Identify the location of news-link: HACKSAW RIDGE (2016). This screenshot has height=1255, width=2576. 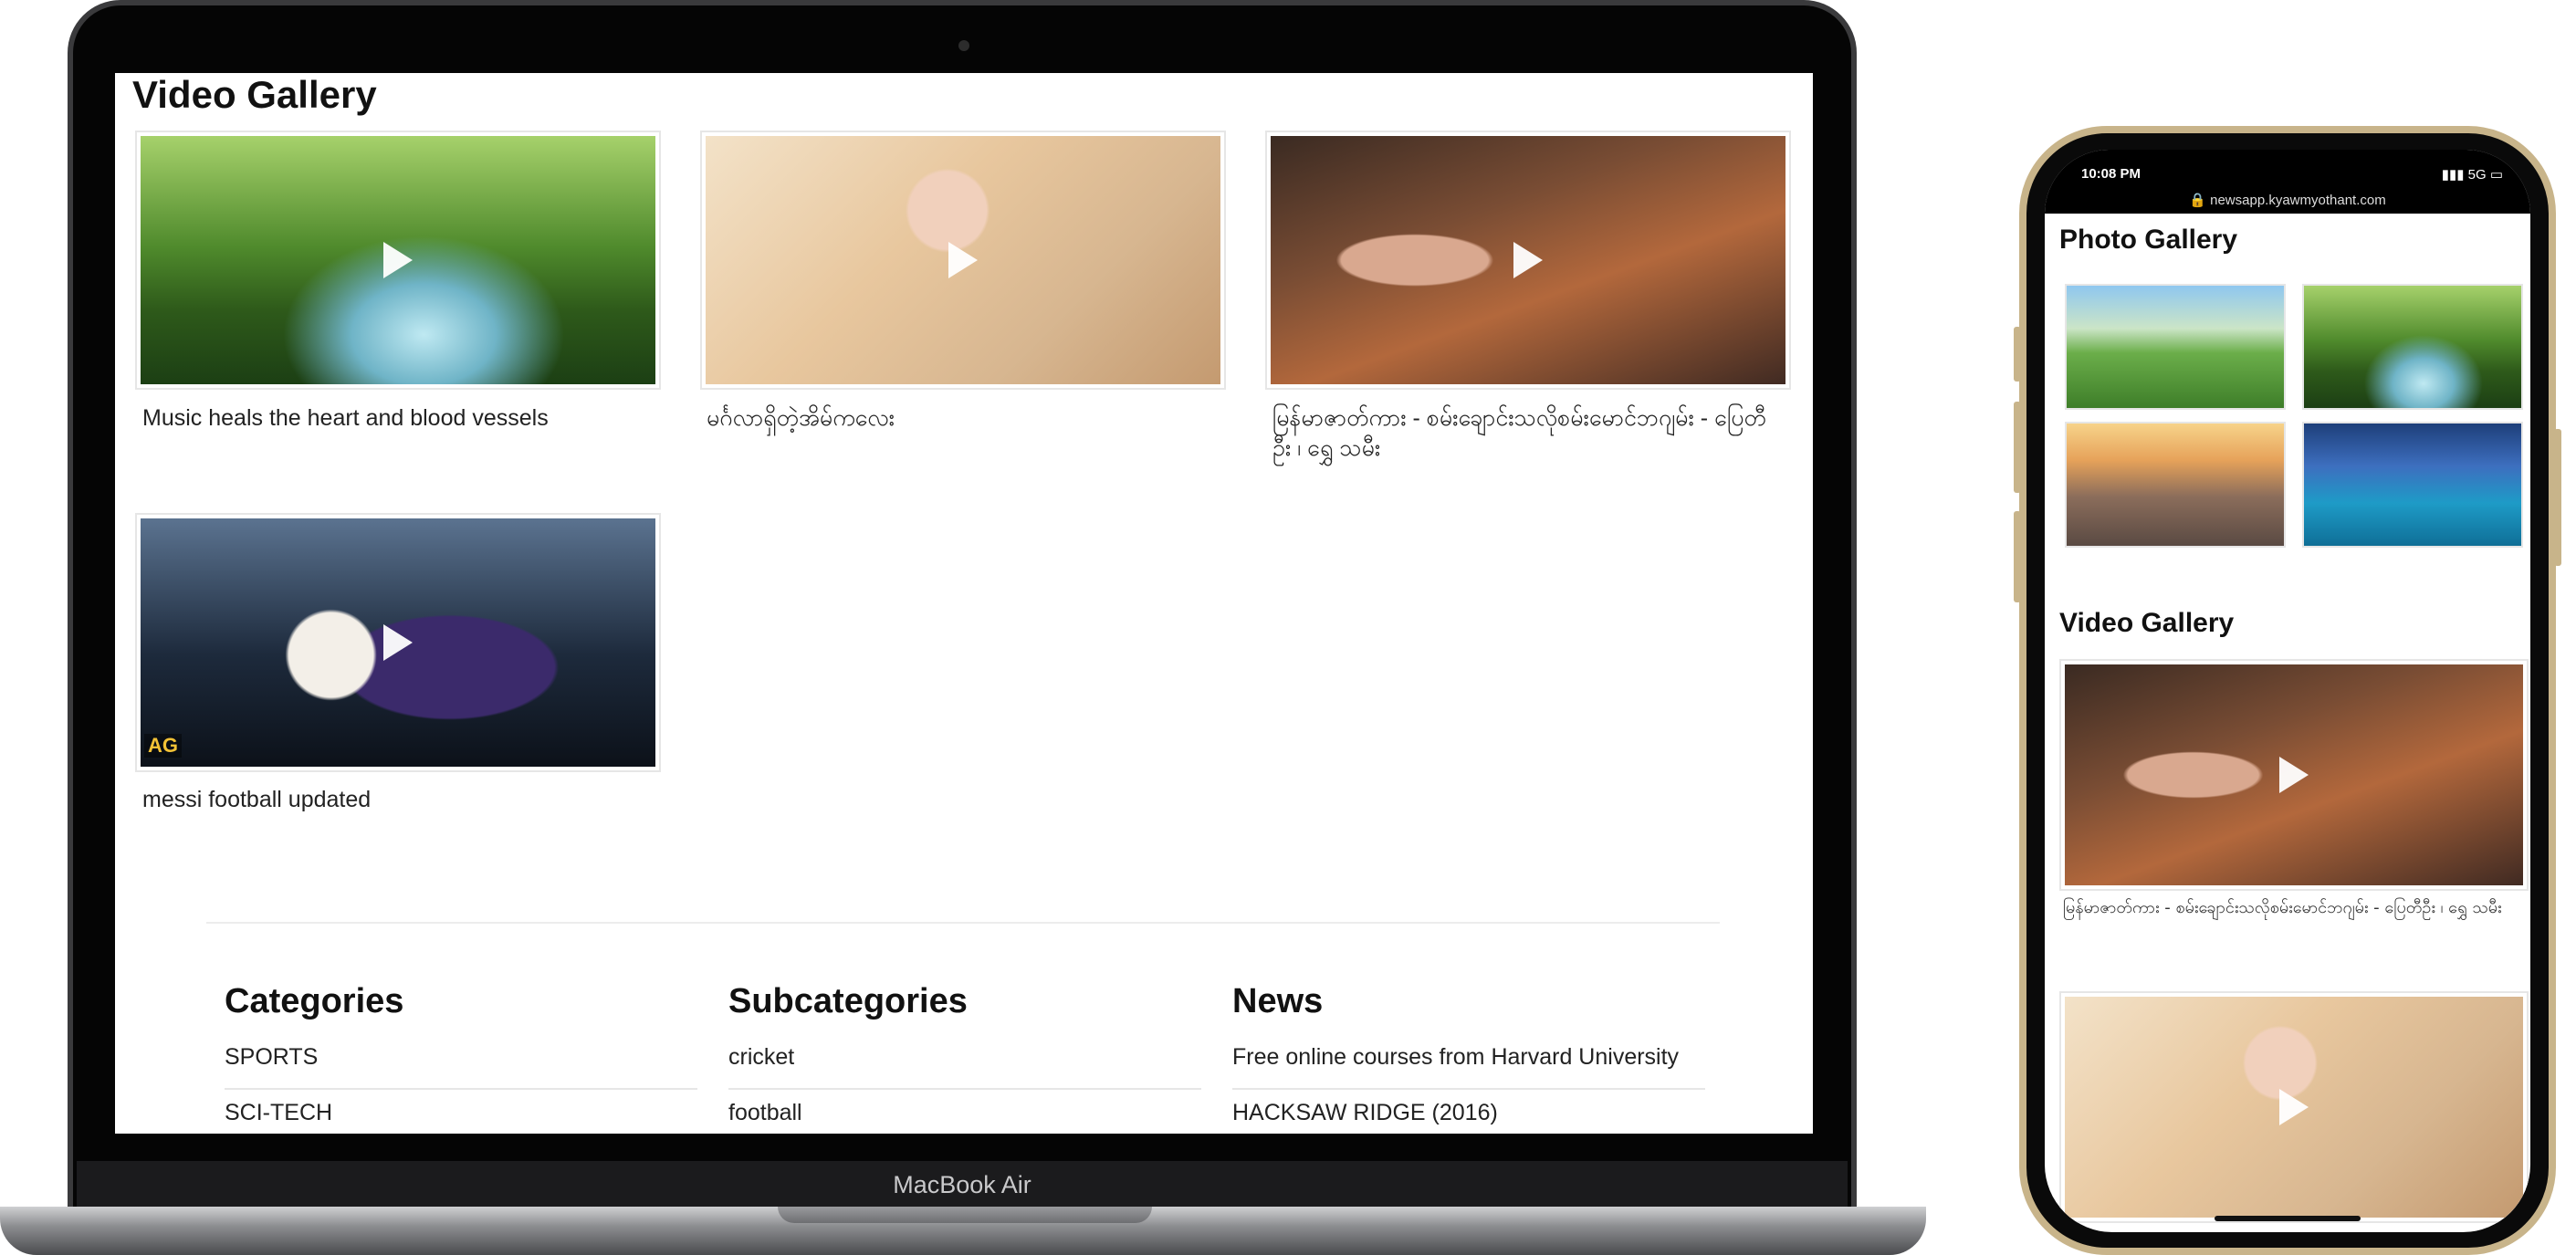
(1365, 1113).